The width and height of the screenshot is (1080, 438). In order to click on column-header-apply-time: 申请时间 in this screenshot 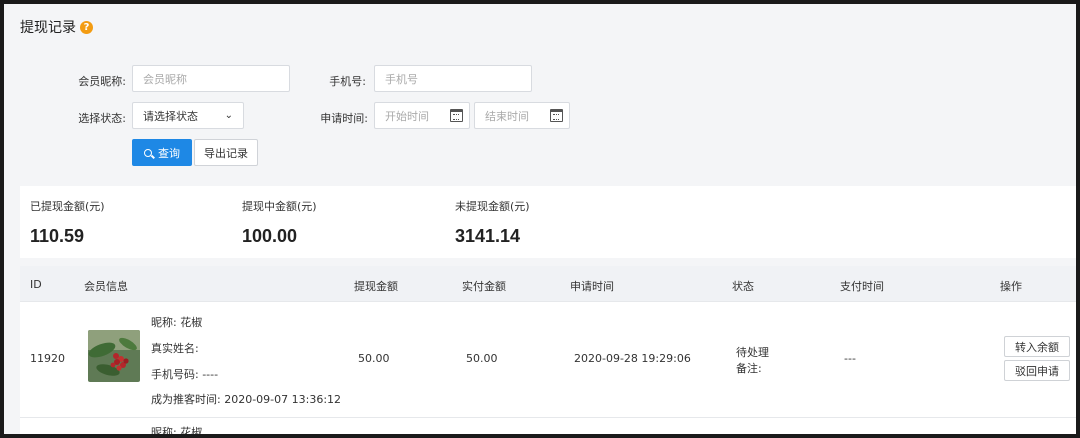, I will do `click(592, 286)`.